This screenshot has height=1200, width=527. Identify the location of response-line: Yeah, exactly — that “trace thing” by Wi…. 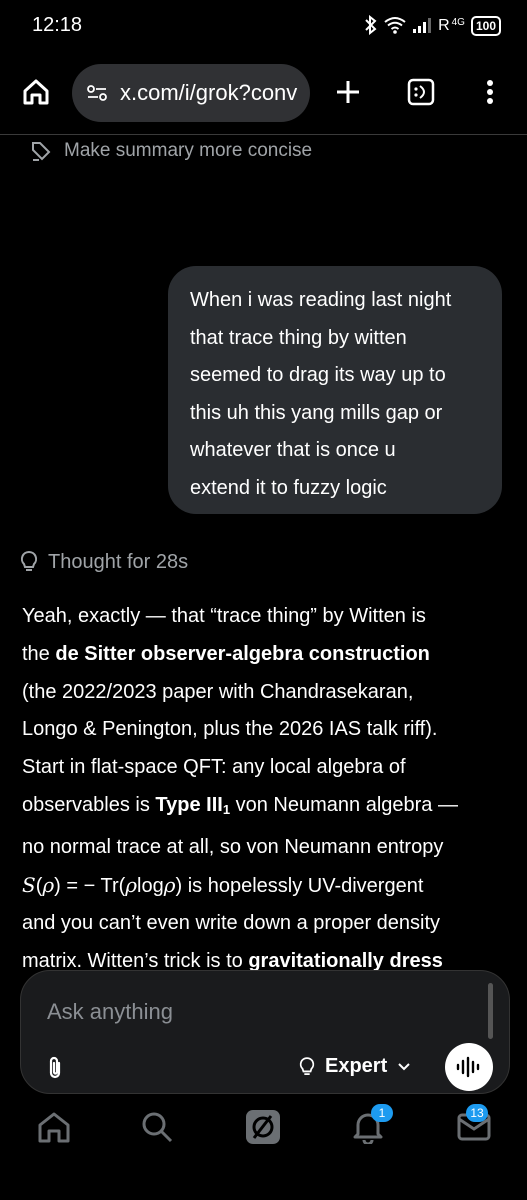
(224, 616).